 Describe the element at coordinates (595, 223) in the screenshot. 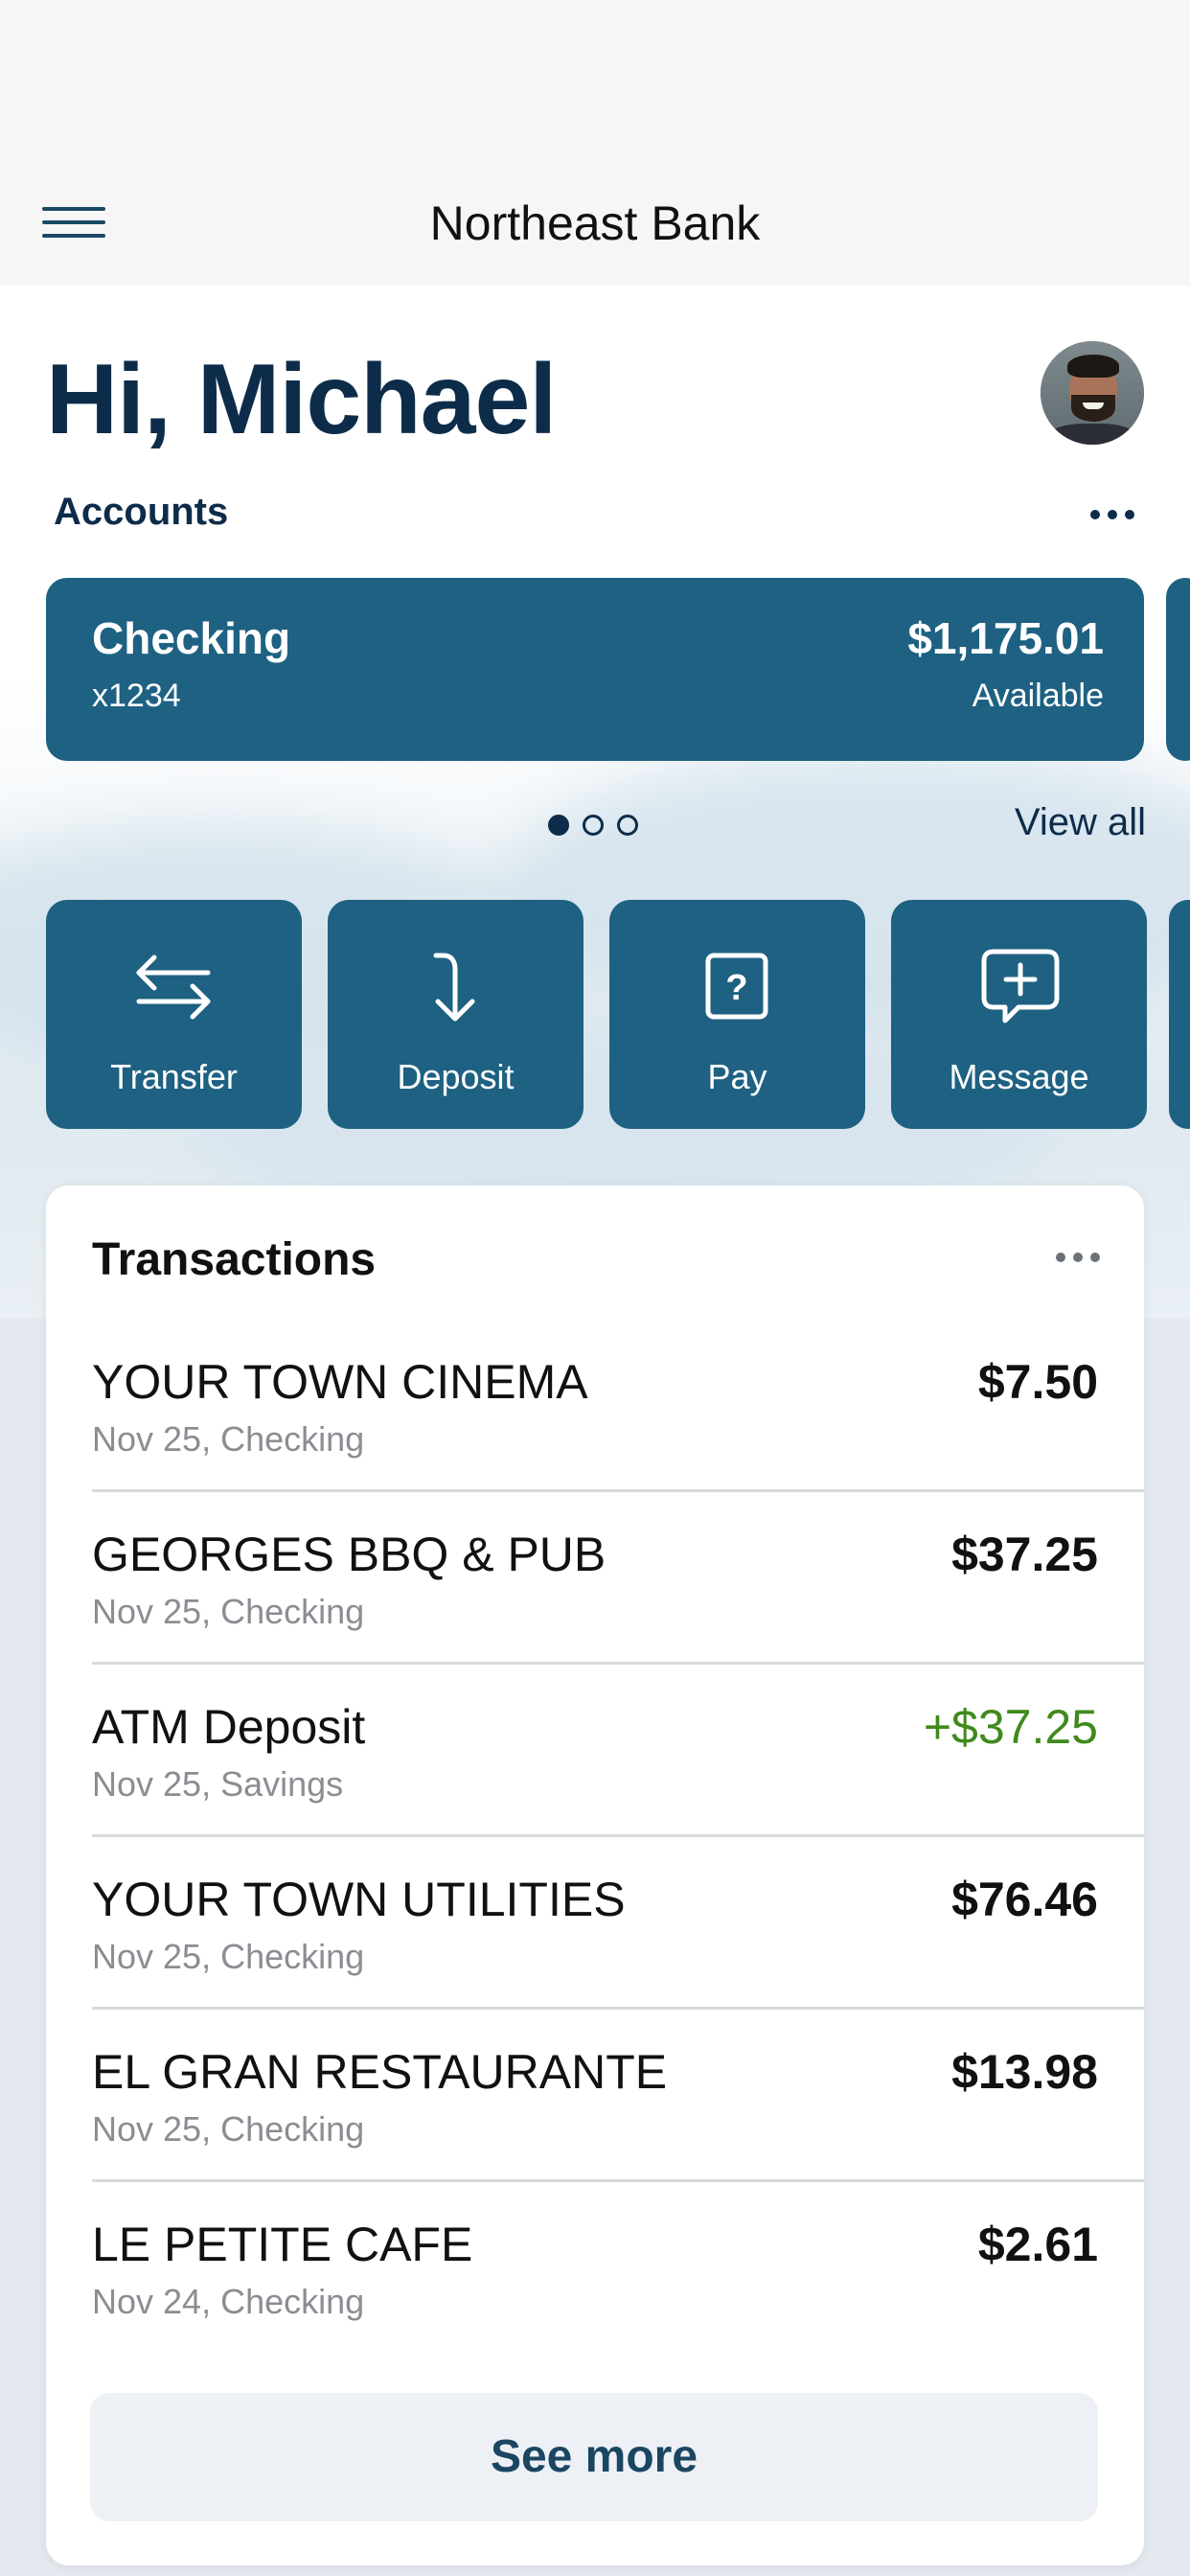

I see `app-title: Northeast Bank` at that location.